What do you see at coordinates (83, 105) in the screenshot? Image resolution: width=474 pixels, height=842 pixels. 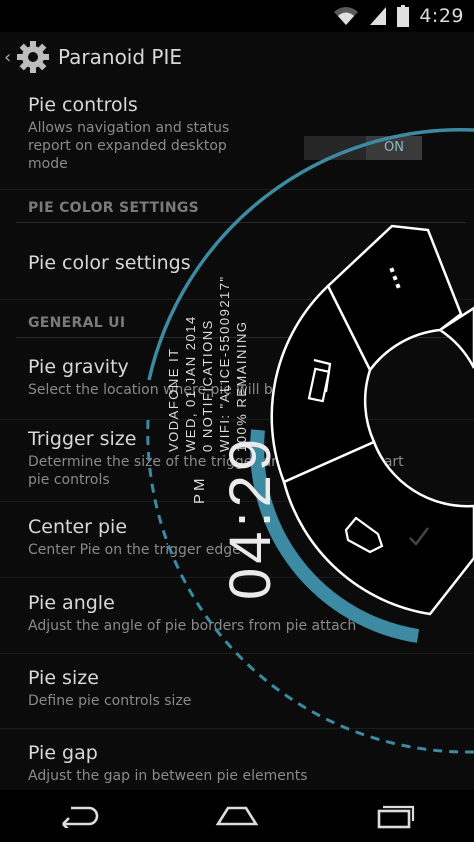 I see `pref-title: Pie controls` at bounding box center [83, 105].